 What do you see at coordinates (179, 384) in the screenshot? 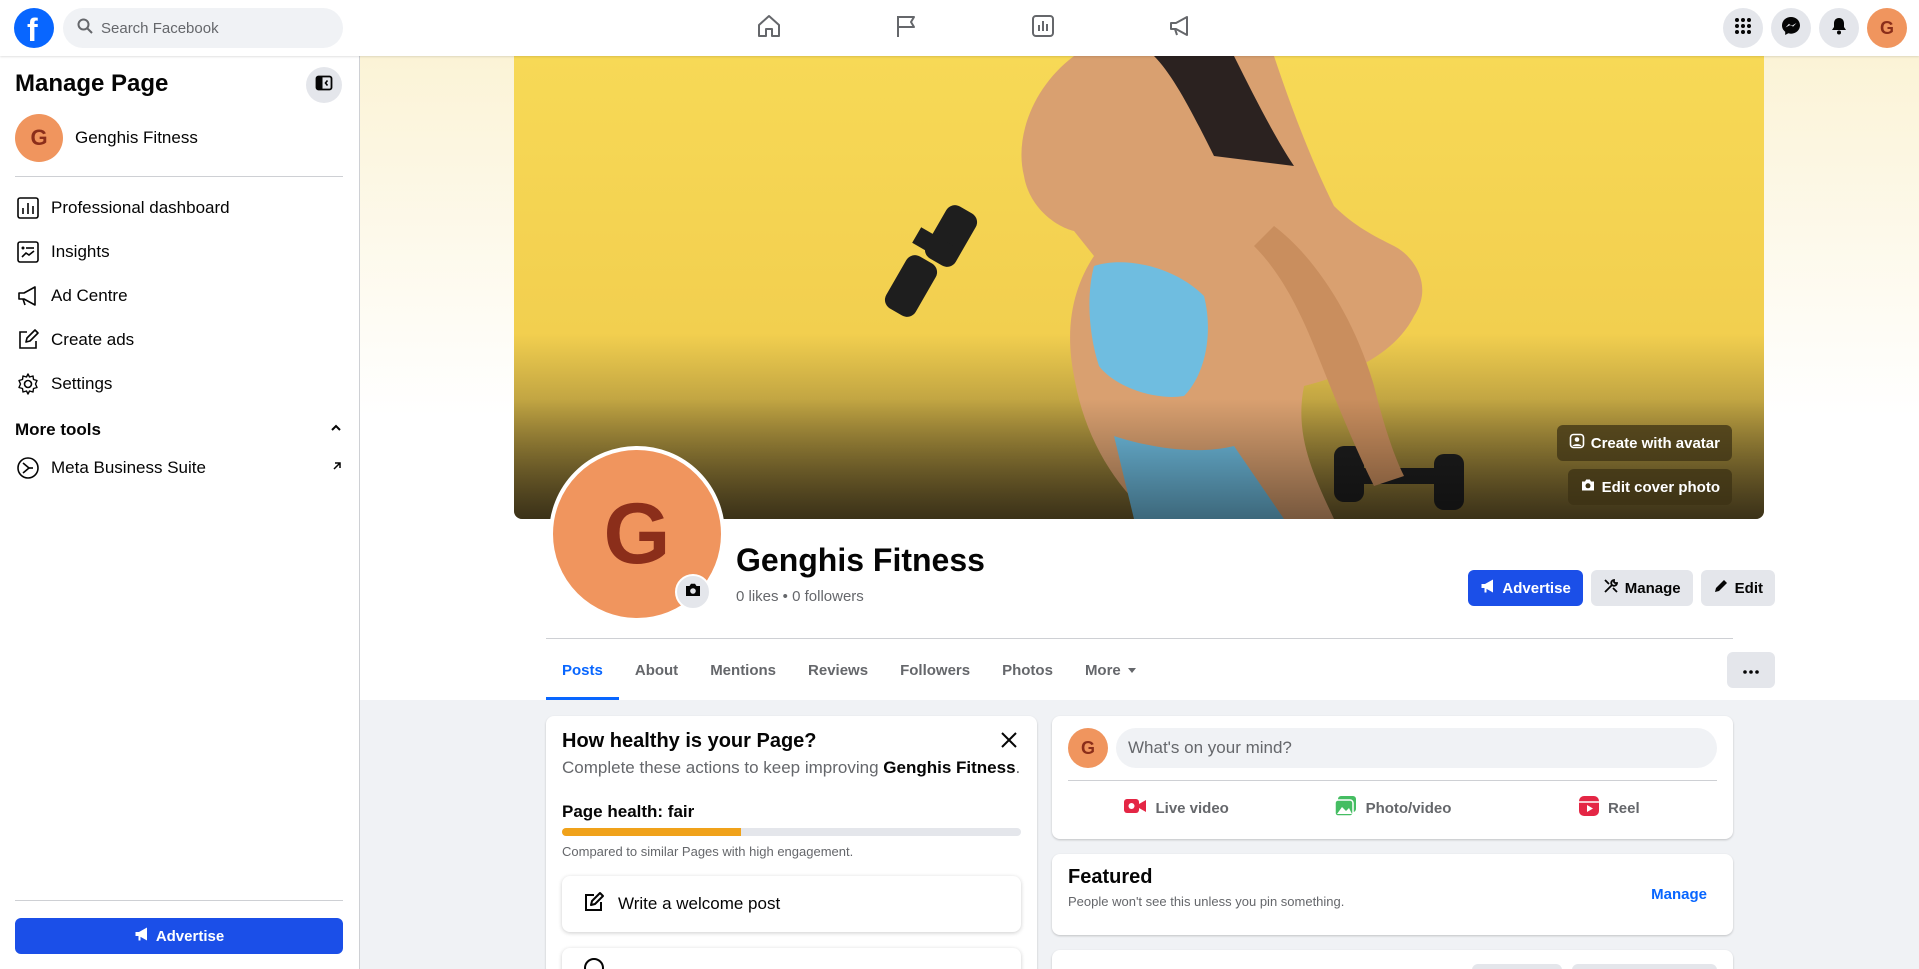
I see `sidebar-item-settings: Settings` at bounding box center [179, 384].